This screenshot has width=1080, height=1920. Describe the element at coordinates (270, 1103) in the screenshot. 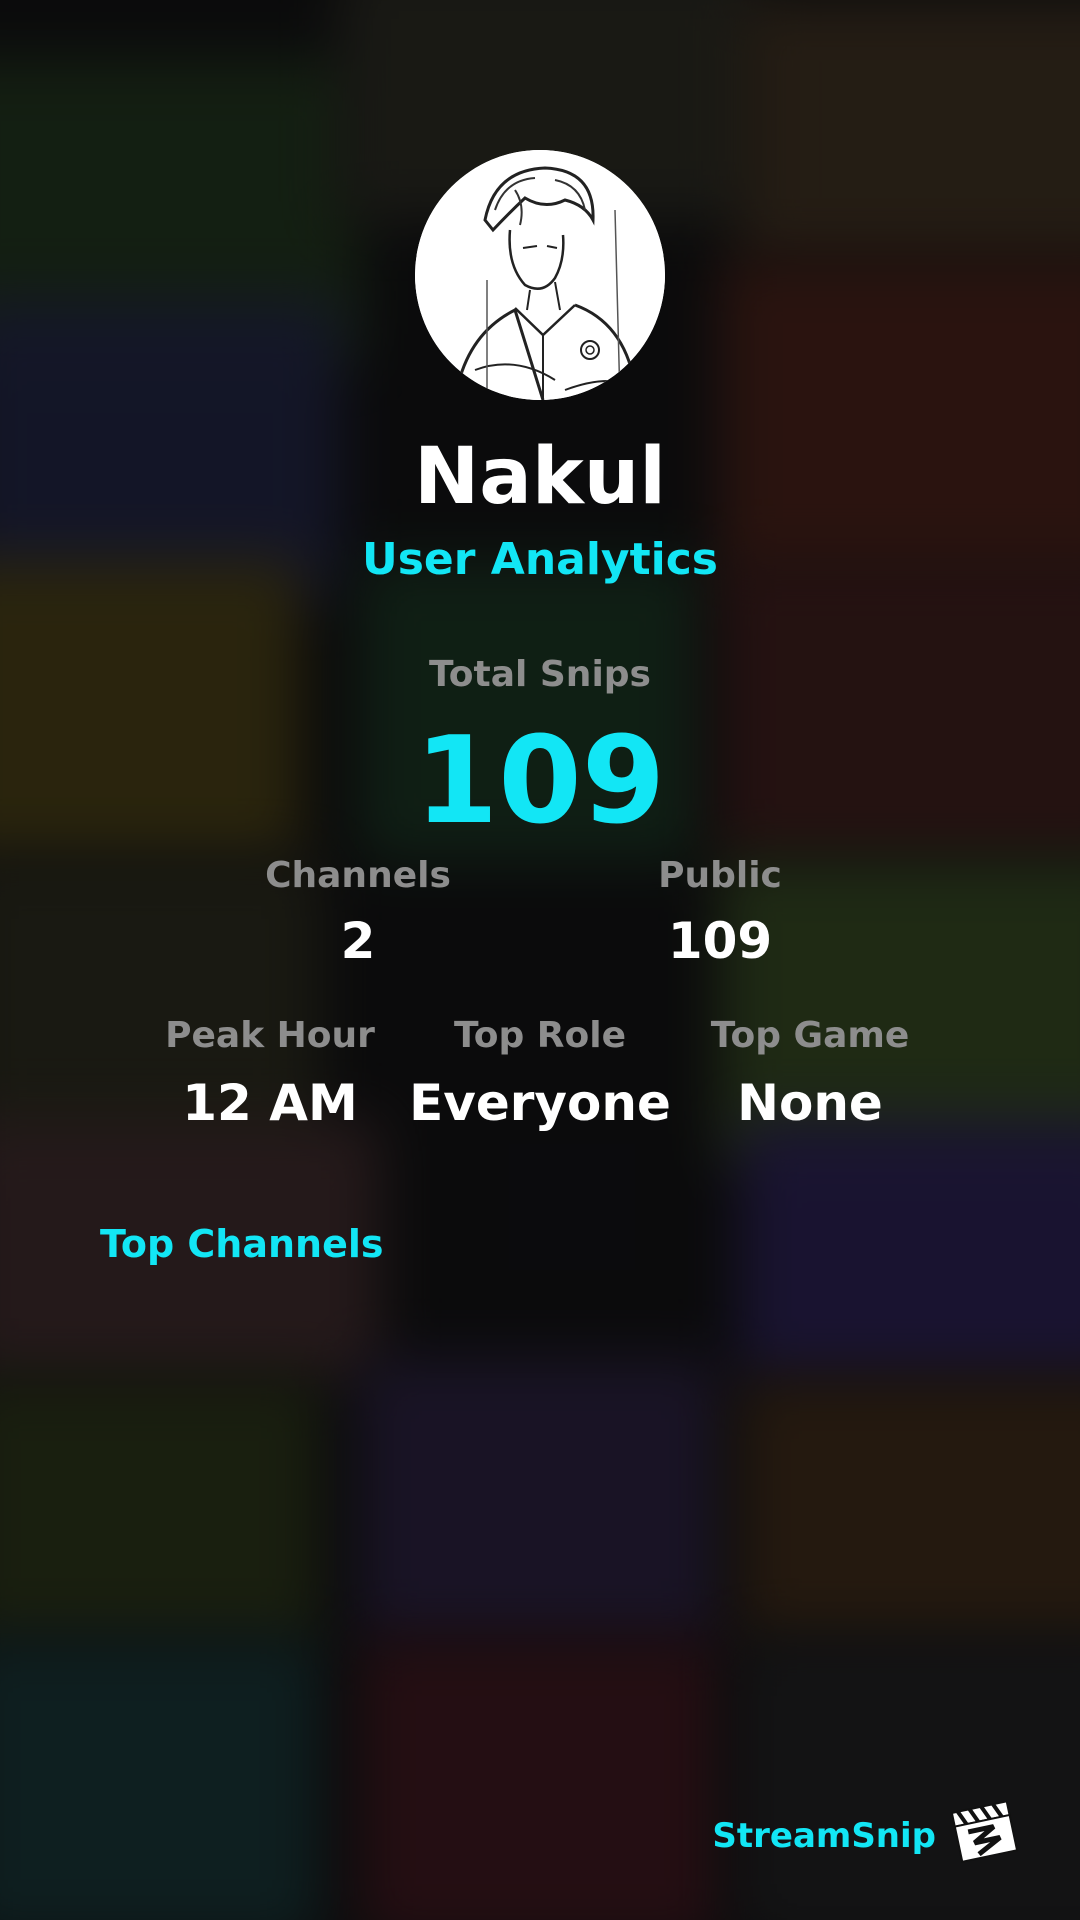

I see `peak-hour-value: 12 AM` at that location.